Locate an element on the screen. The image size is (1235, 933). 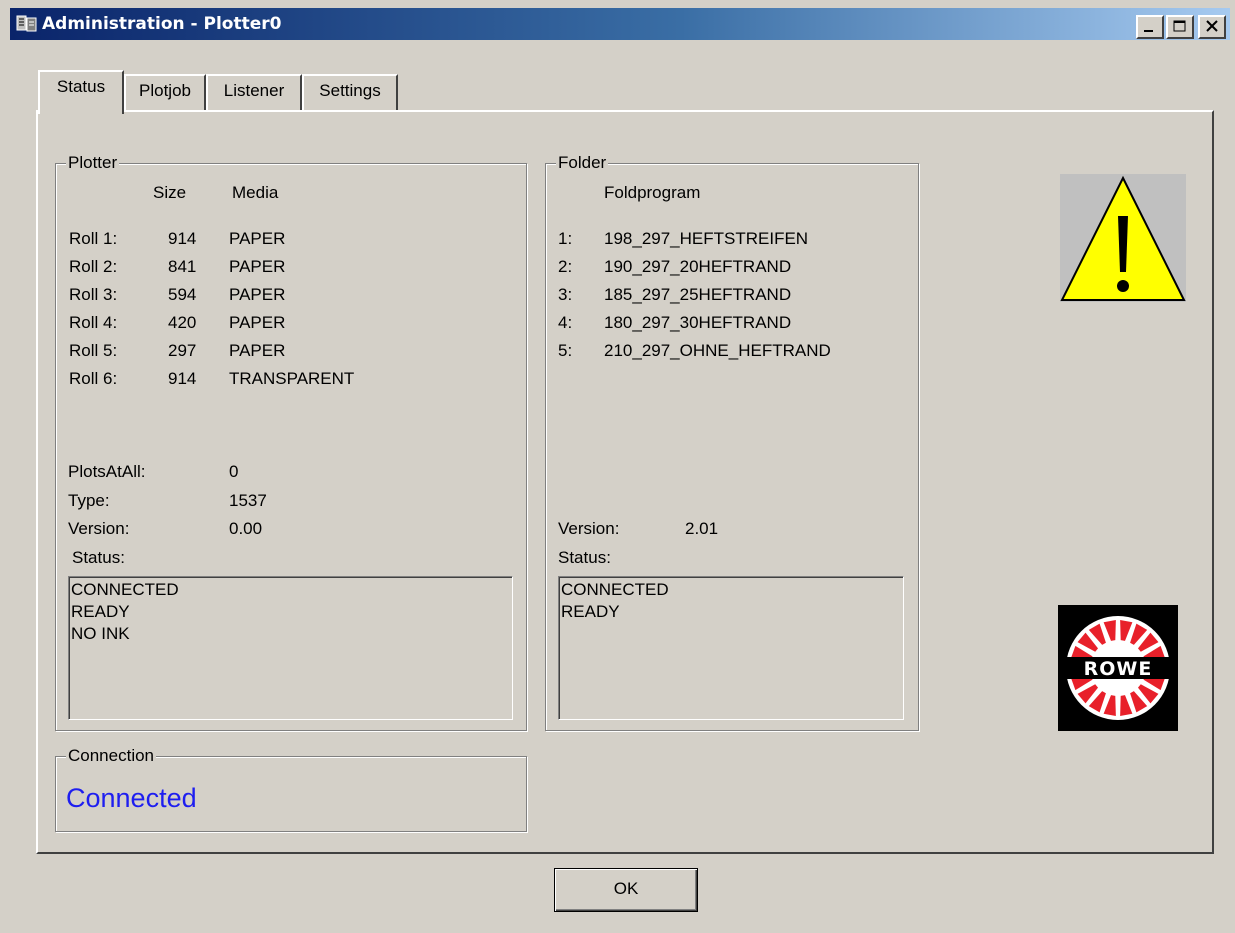
roll-size: 841 is located at coordinates (182, 266).